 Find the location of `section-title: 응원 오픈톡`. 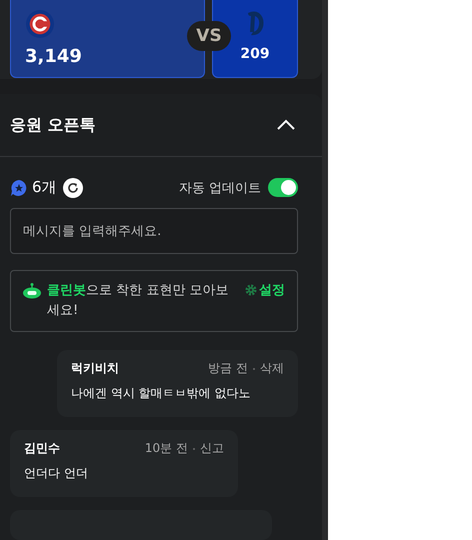

section-title: 응원 오픈톡 is located at coordinates (53, 125).